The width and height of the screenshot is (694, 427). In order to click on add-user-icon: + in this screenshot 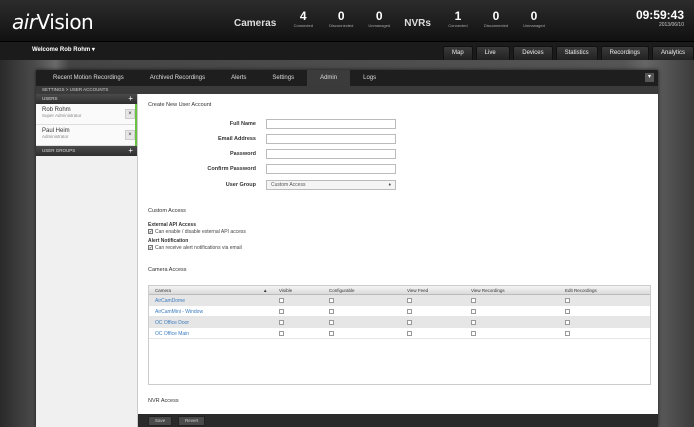, I will do `click(130, 99)`.